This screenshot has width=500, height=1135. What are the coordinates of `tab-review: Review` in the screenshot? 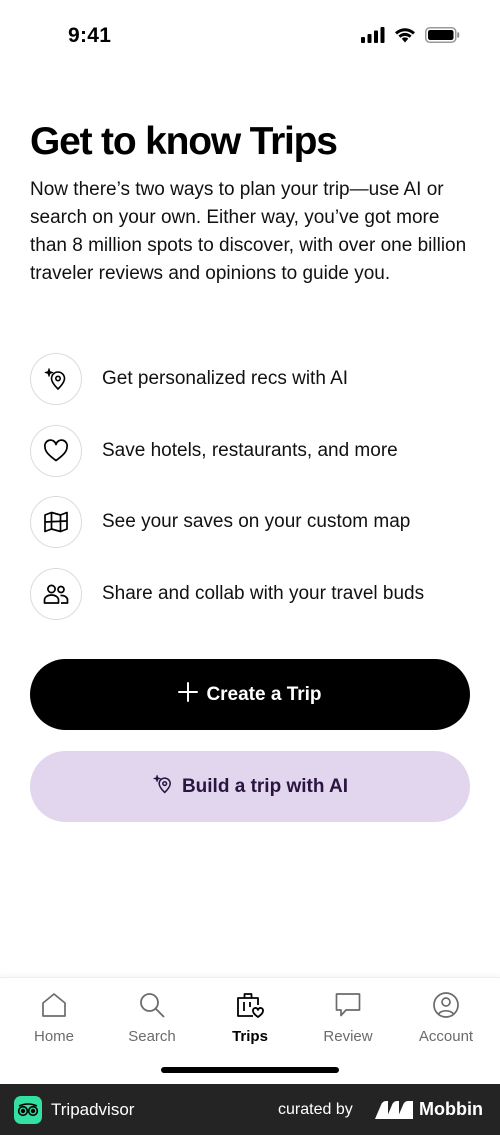 It's located at (348, 1018).